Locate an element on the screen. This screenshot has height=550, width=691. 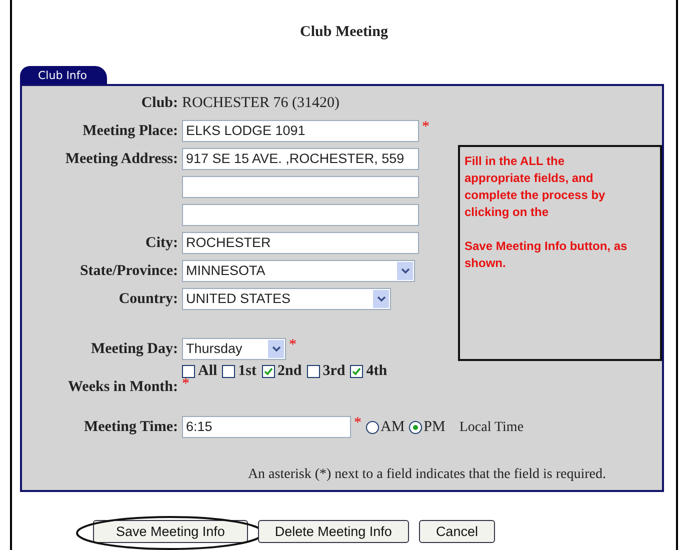
radio-label: AM is located at coordinates (392, 427).